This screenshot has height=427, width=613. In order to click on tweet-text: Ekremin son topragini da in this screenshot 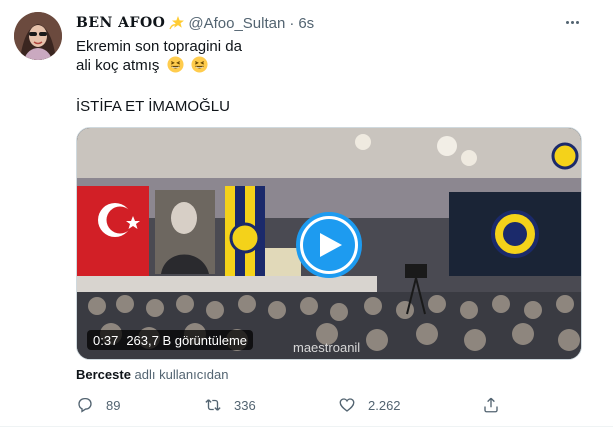, I will do `click(159, 46)`.